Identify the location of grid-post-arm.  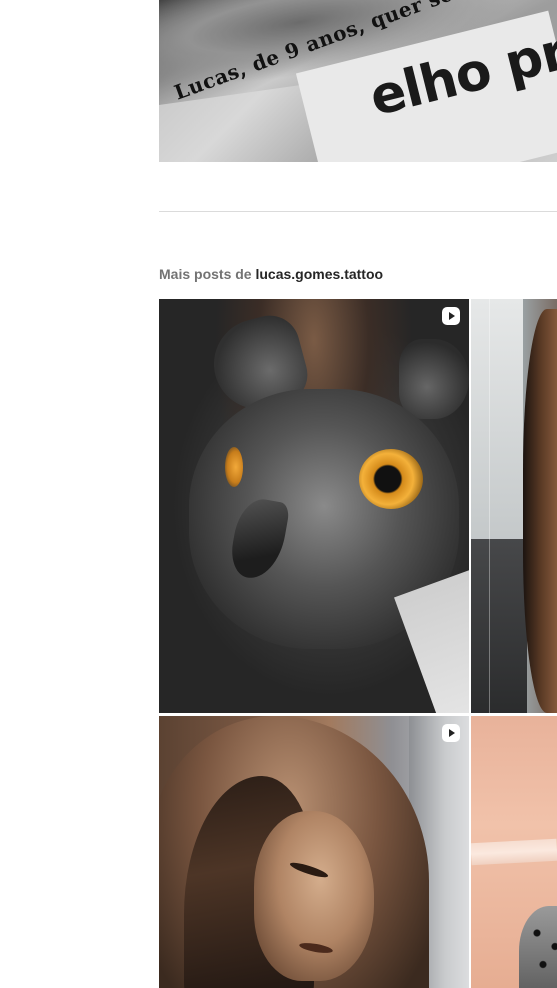
(514, 506).